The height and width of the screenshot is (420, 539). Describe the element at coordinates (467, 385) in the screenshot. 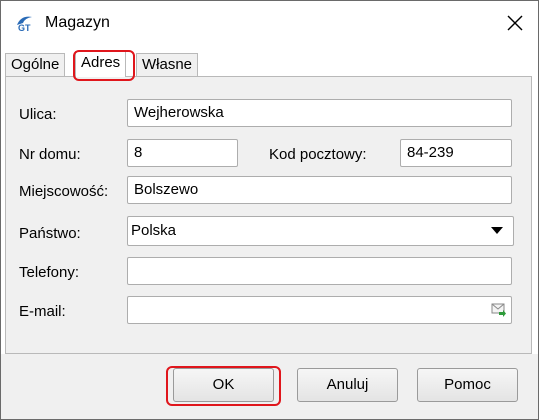

I see `pomoc-button: Pomoc` at that location.